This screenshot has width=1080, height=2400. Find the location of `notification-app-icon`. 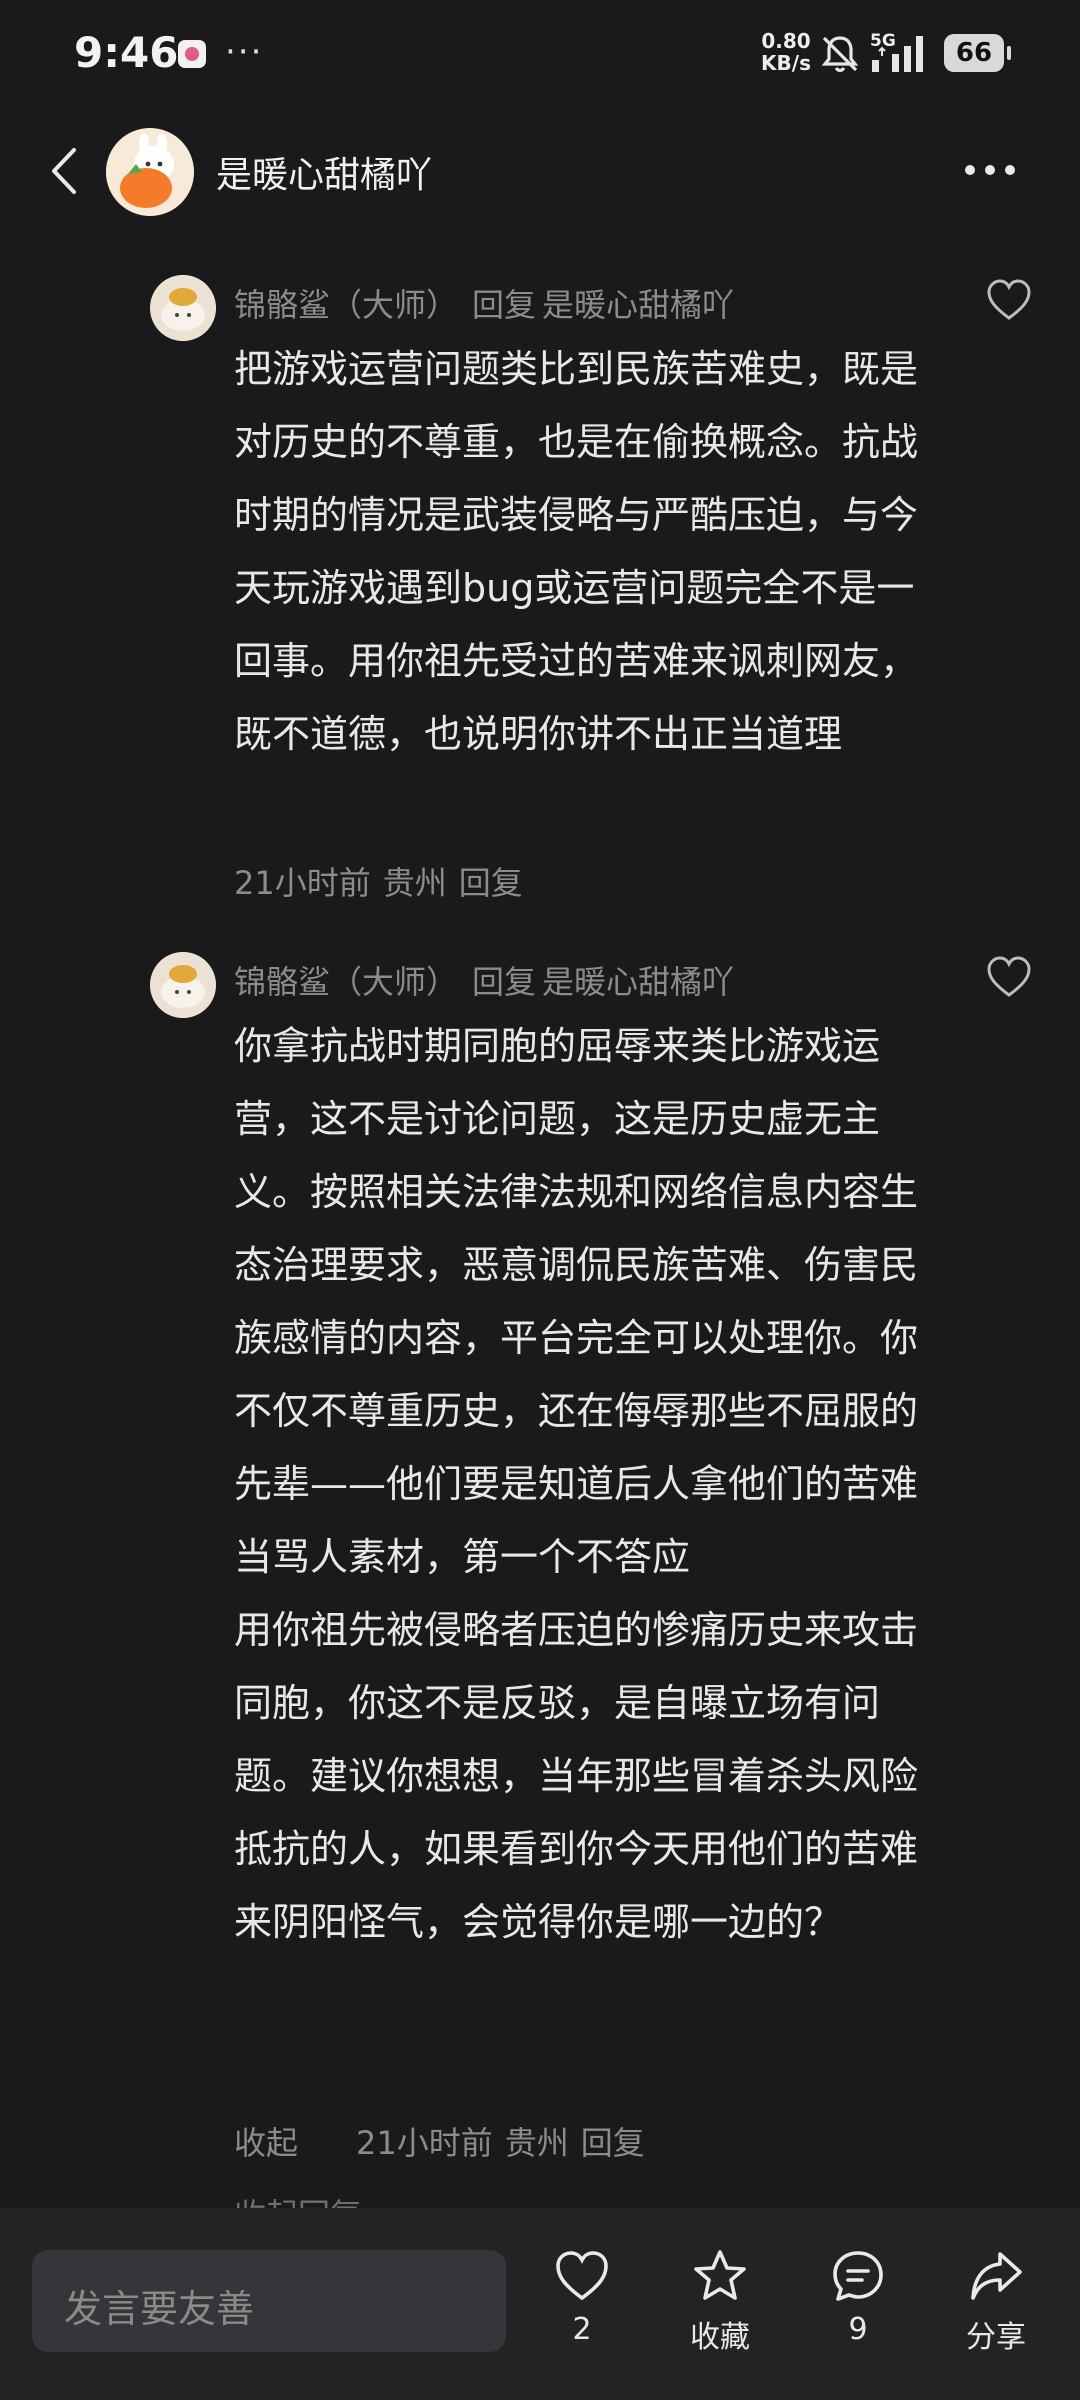

notification-app-icon is located at coordinates (192, 54).